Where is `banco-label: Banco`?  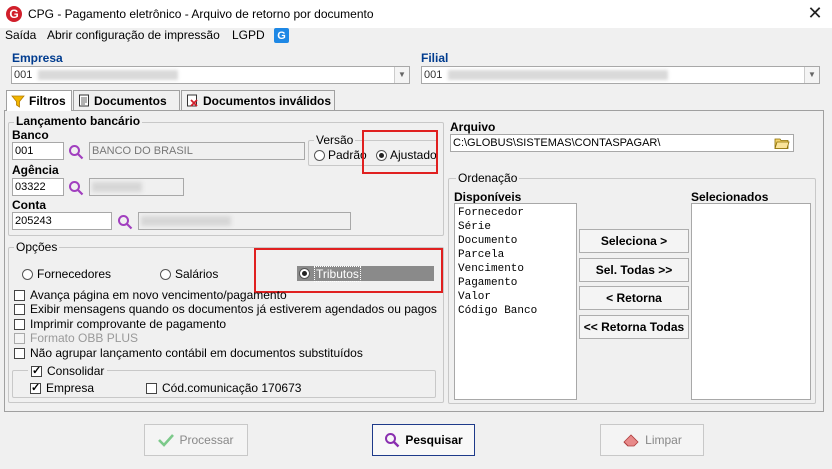 banco-label: Banco is located at coordinates (30, 135).